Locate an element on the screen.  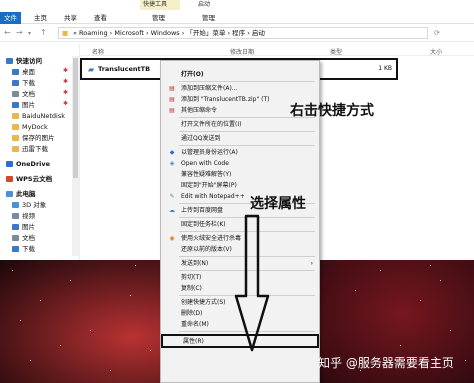
tab-share: 共享 is located at coordinates (70, 18).